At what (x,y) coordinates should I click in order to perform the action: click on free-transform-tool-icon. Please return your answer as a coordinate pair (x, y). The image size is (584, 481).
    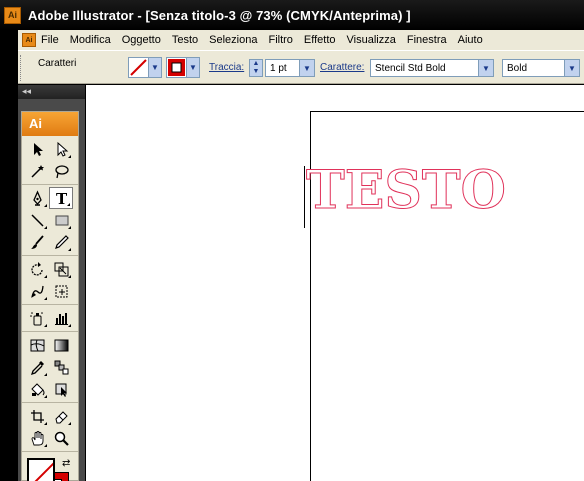
    Looking at the image, I should click on (61, 291).